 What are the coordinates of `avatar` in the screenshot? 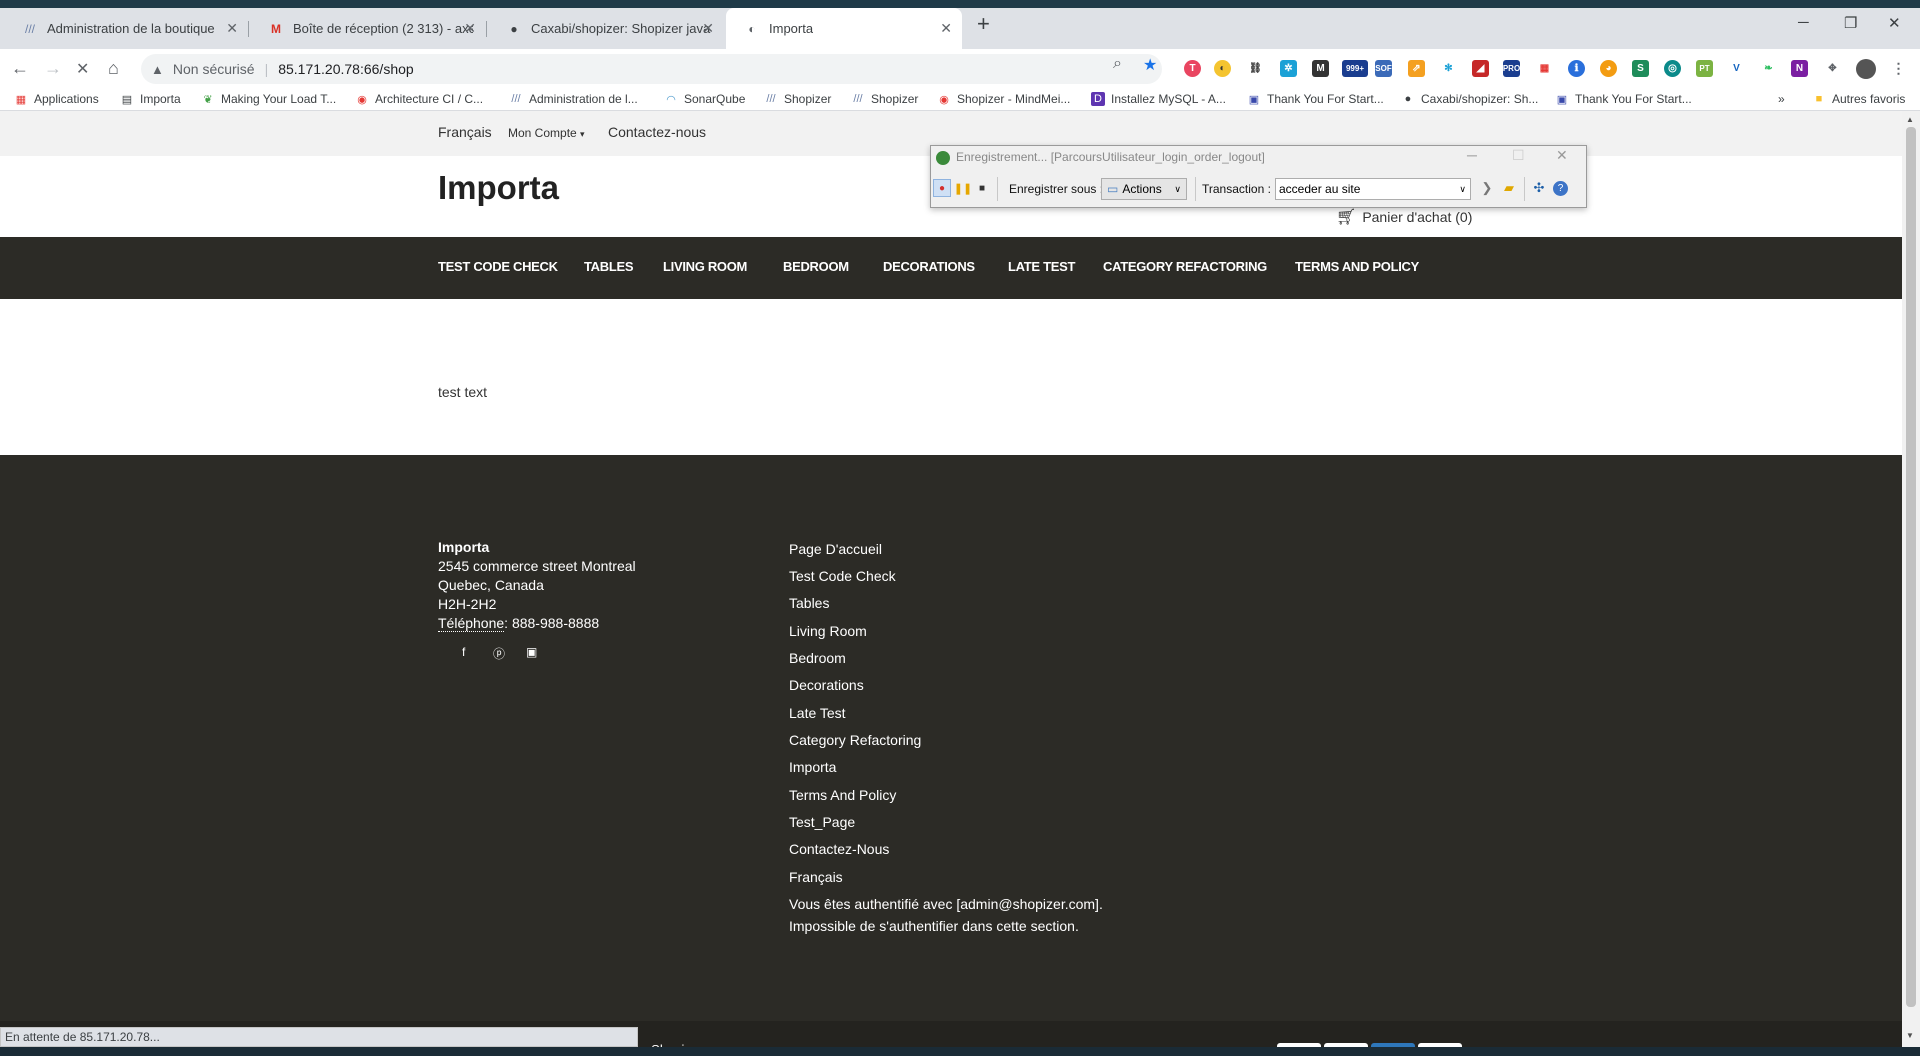 It's located at (1866, 69).